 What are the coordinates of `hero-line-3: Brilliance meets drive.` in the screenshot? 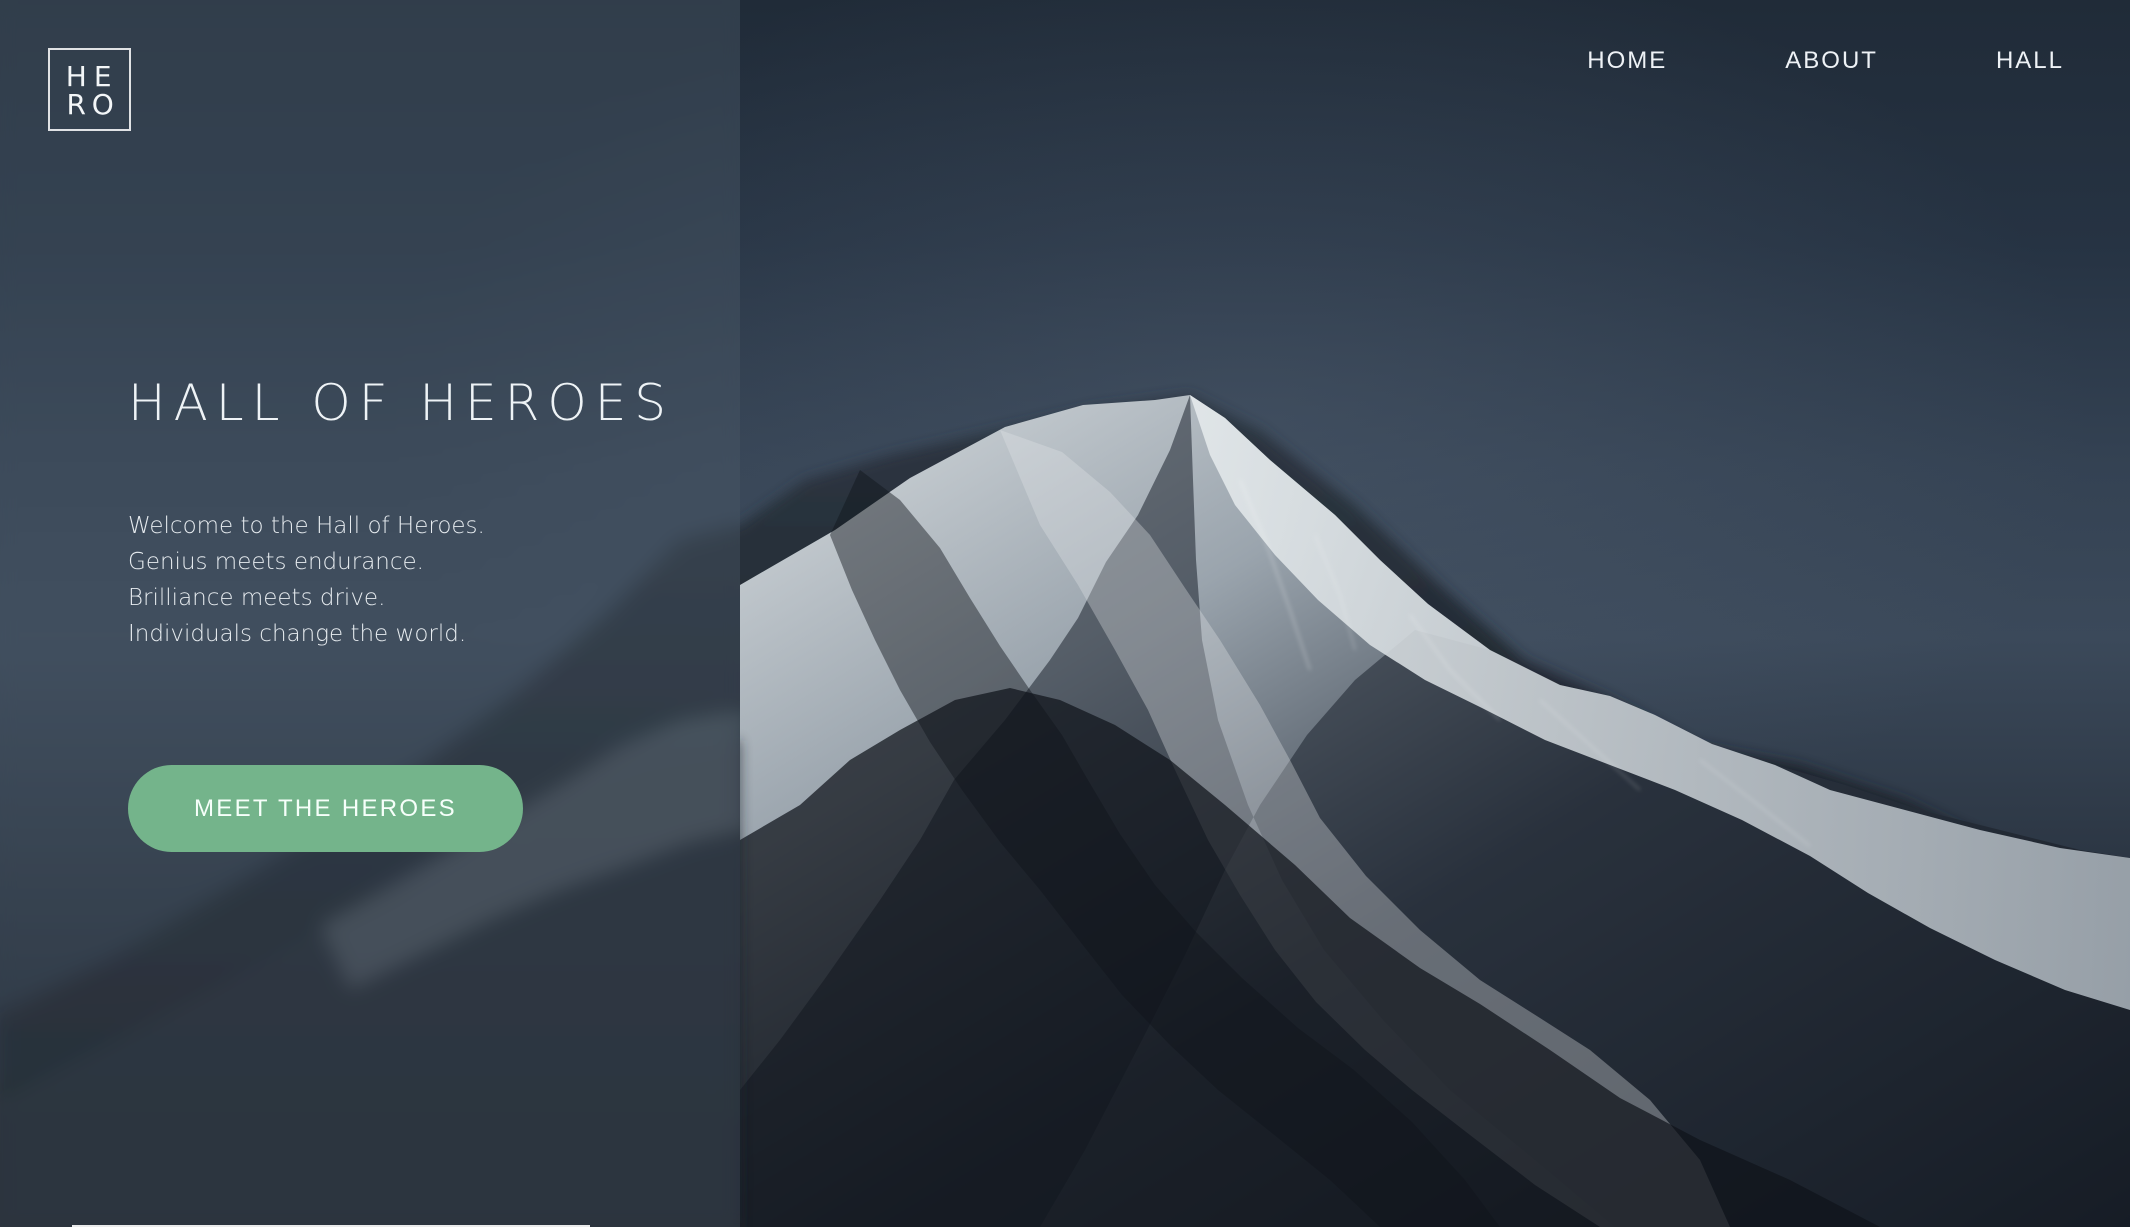 It's located at (257, 598).